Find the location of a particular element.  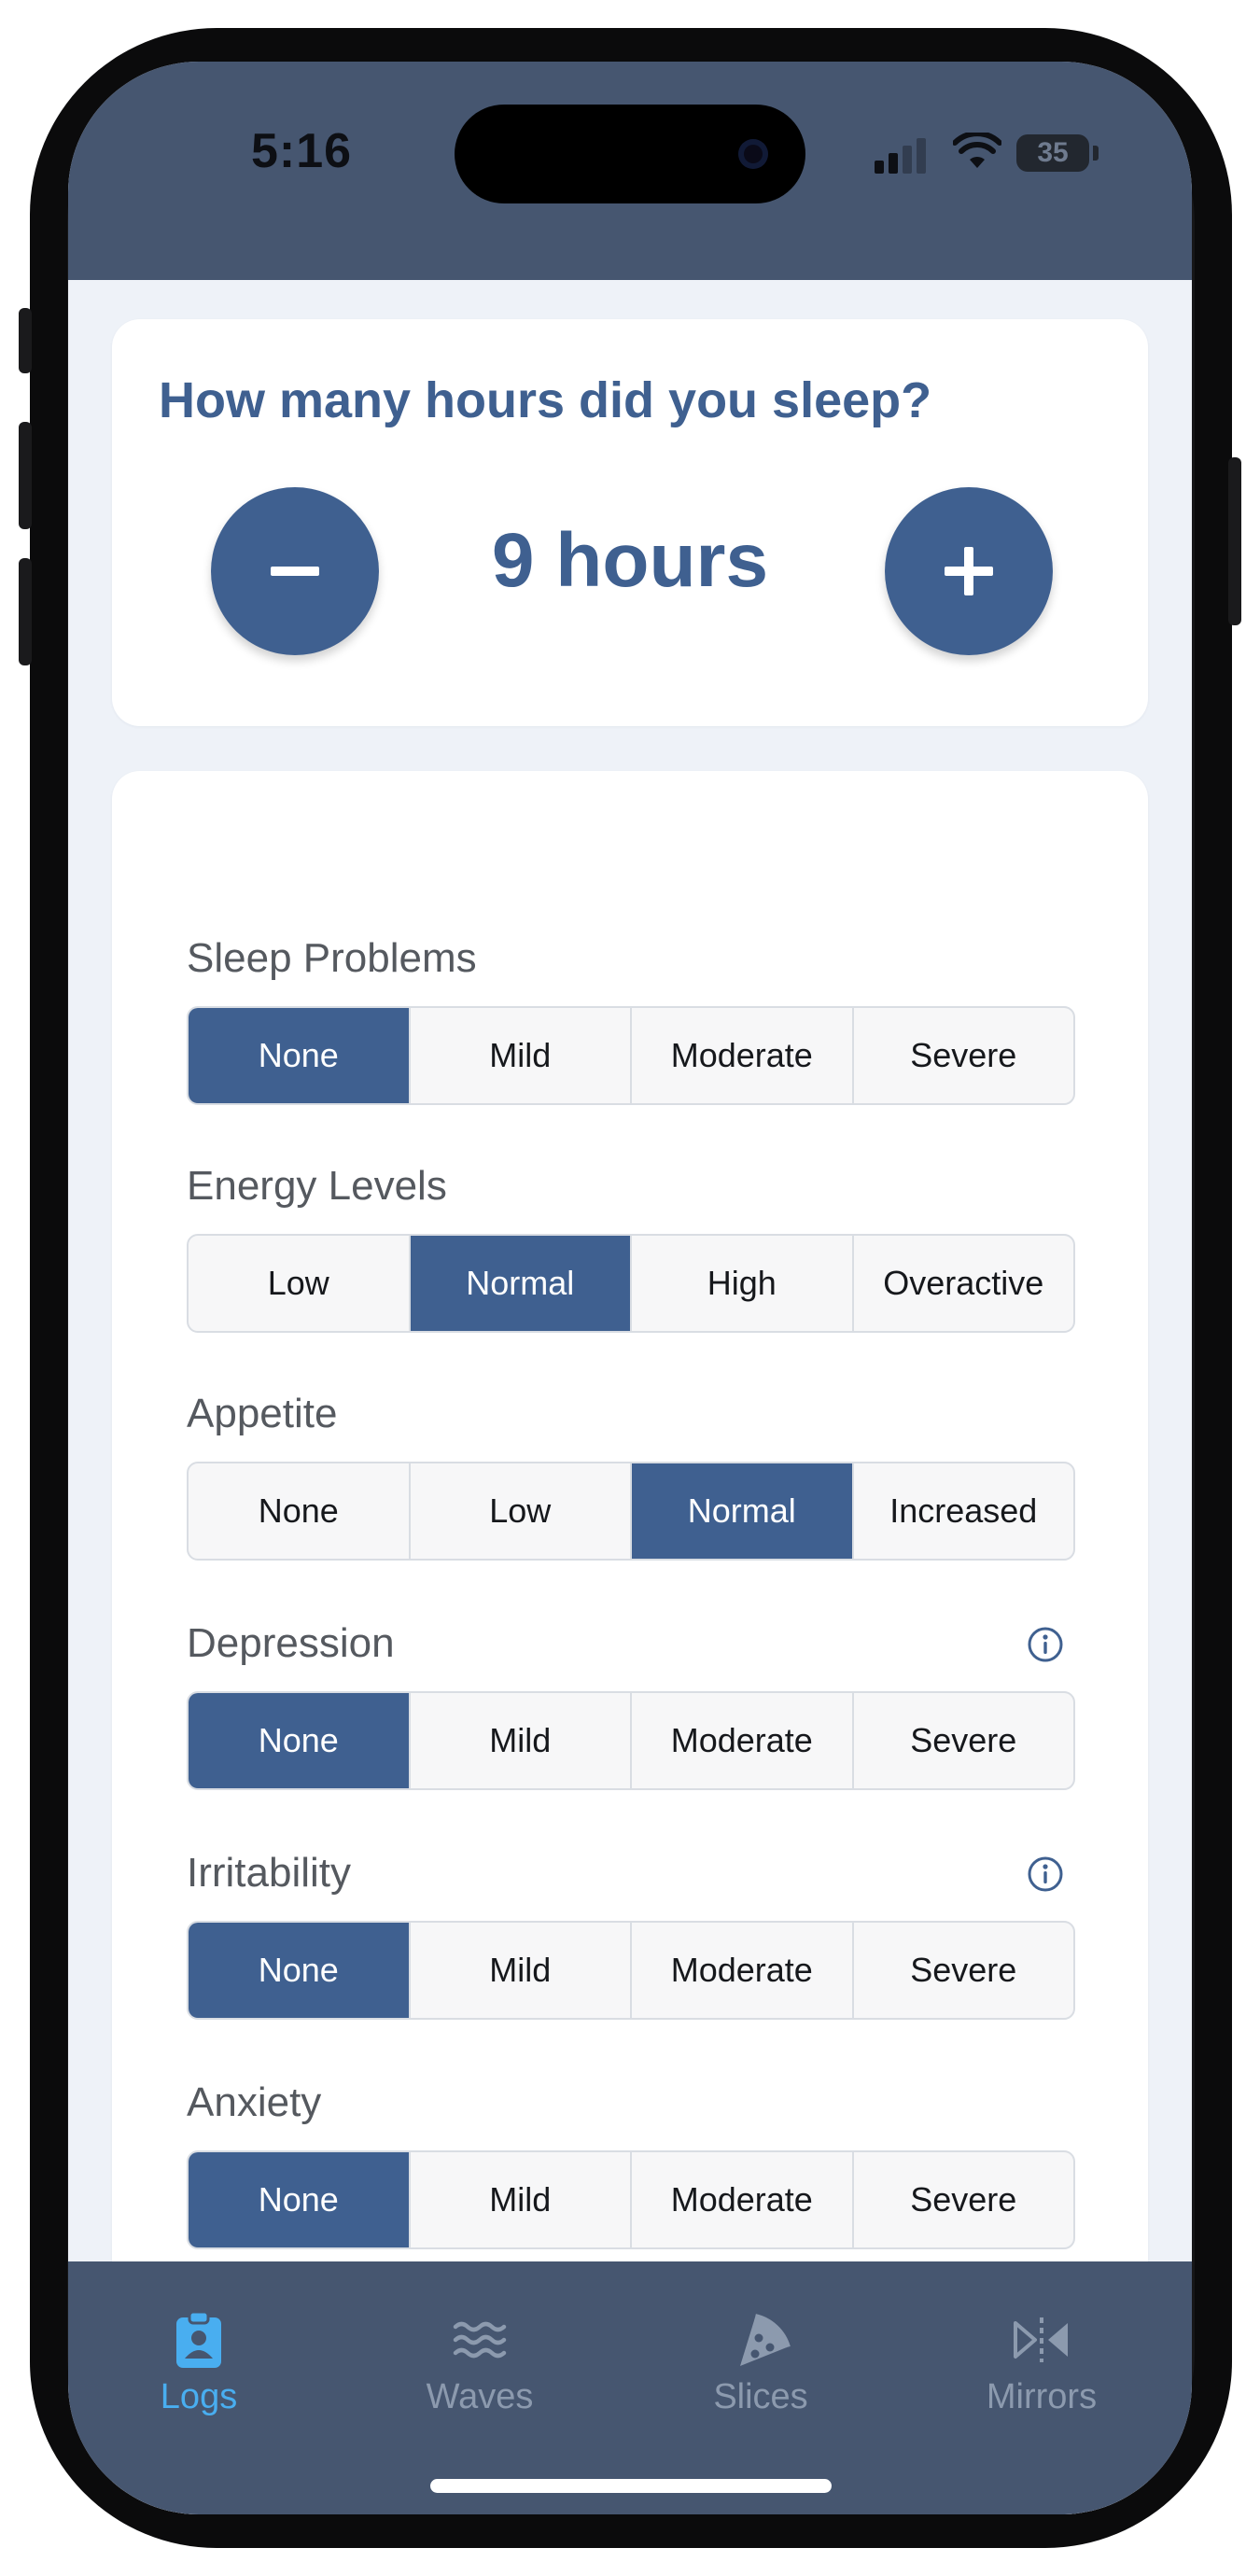

segment-option: High is located at coordinates (743, 1283).